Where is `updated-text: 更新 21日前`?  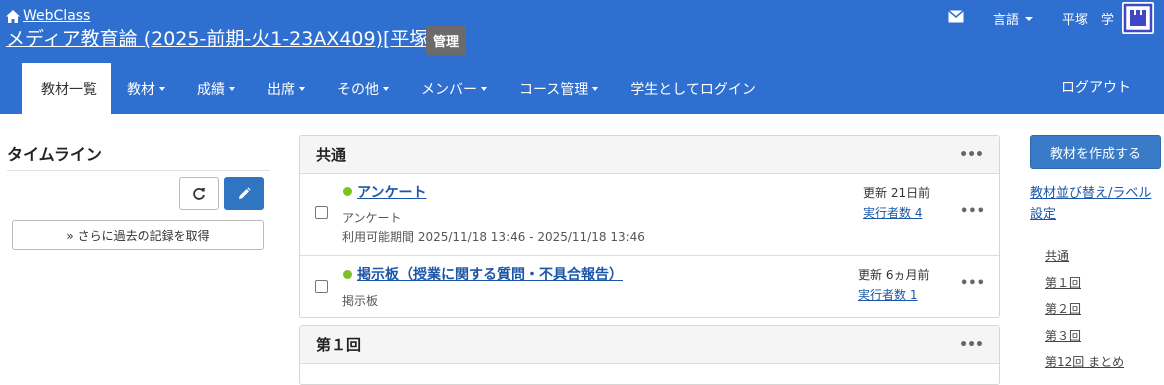
updated-text: 更新 21日前 is located at coordinates (897, 193).